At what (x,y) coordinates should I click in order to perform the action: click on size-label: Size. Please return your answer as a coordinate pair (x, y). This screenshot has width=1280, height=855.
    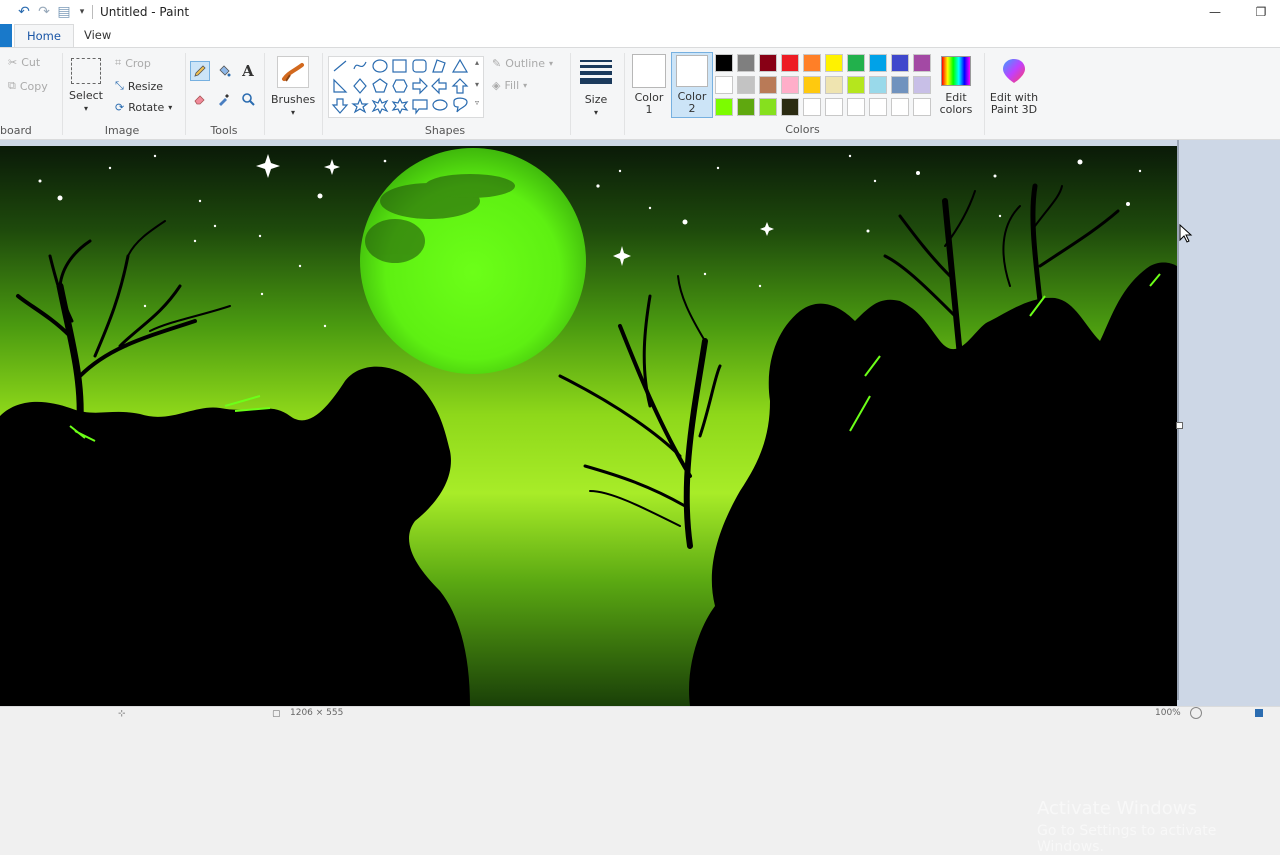
    Looking at the image, I should click on (596, 99).